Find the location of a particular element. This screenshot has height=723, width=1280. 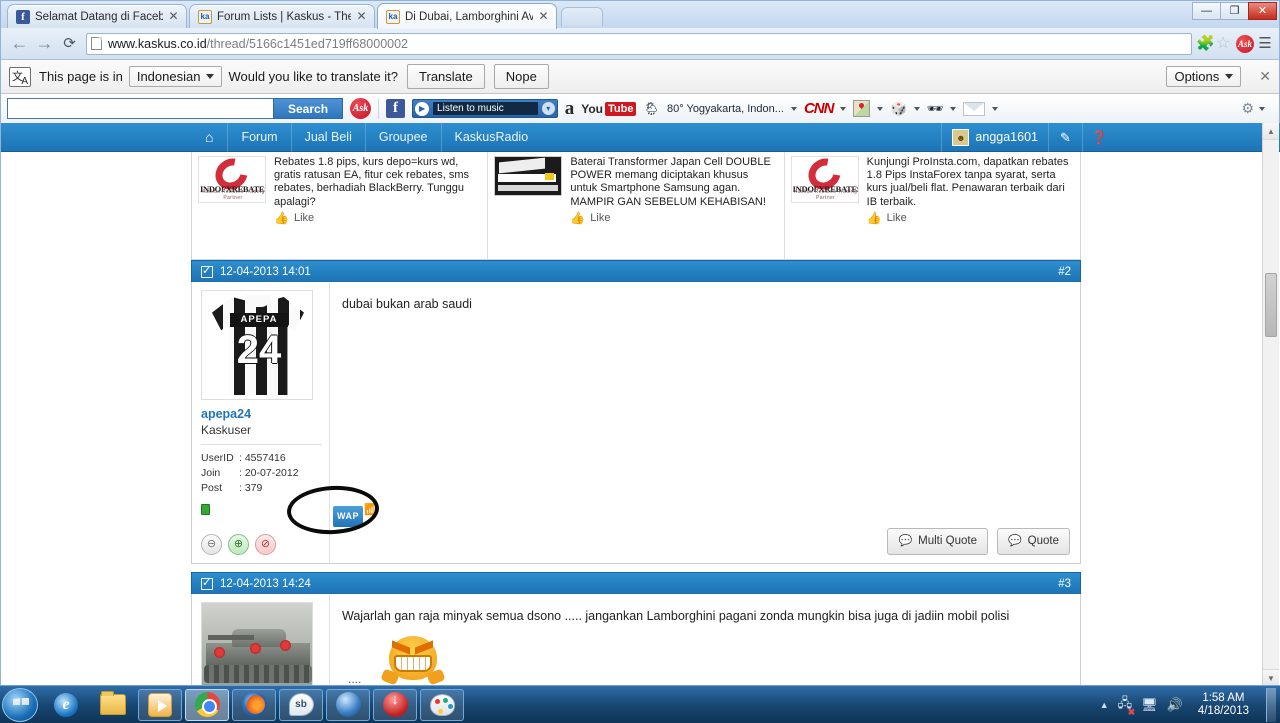

chevron-down-icon: ▾ is located at coordinates (548, 108).